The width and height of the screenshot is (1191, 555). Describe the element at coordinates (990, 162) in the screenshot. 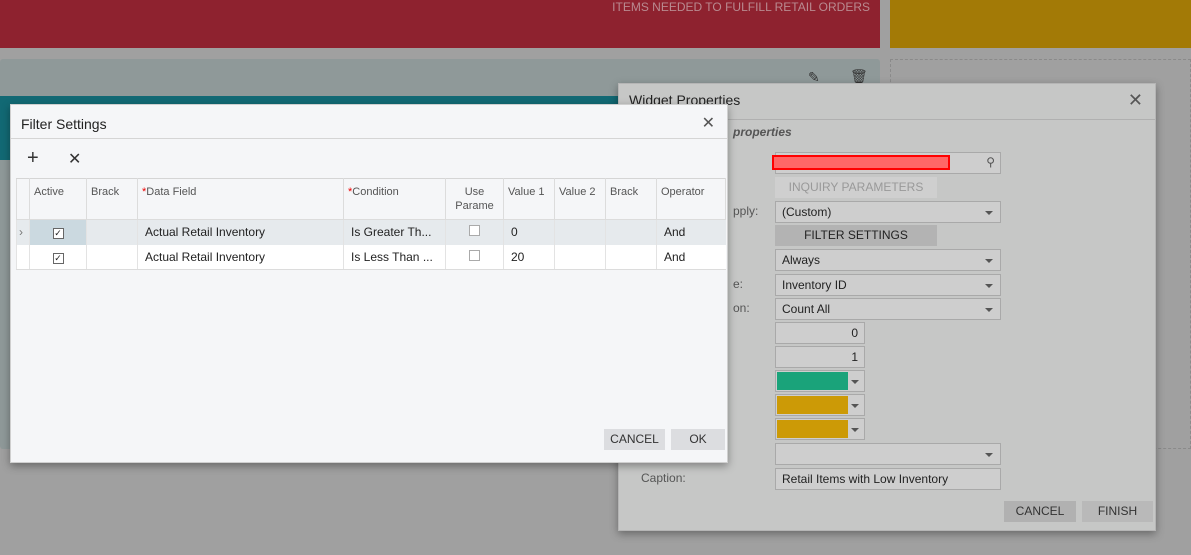

I see `search-icon: ⚲` at that location.